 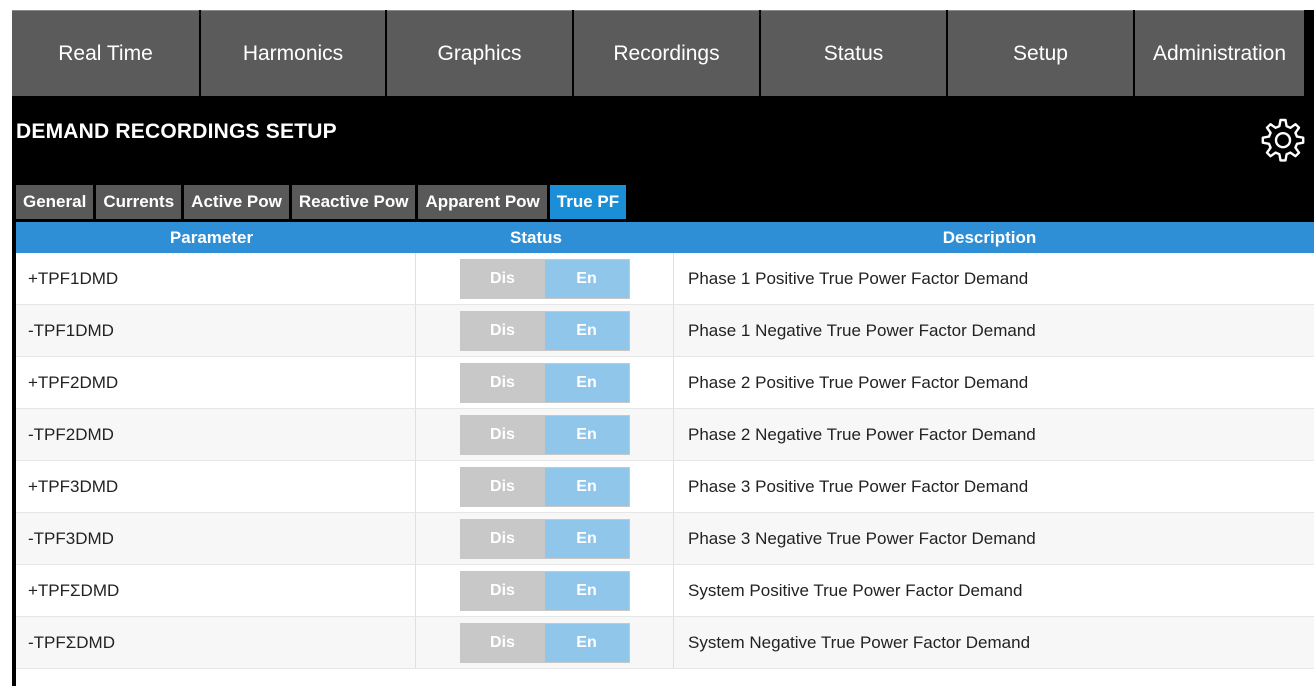 What do you see at coordinates (1219, 53) in the screenshot?
I see `nav-administration: Administration` at bounding box center [1219, 53].